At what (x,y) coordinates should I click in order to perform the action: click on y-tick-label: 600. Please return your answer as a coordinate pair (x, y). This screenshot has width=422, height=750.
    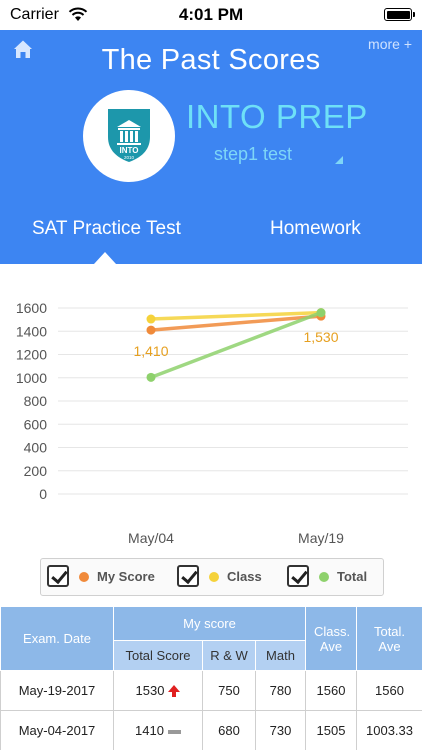
    Looking at the image, I should click on (36, 424).